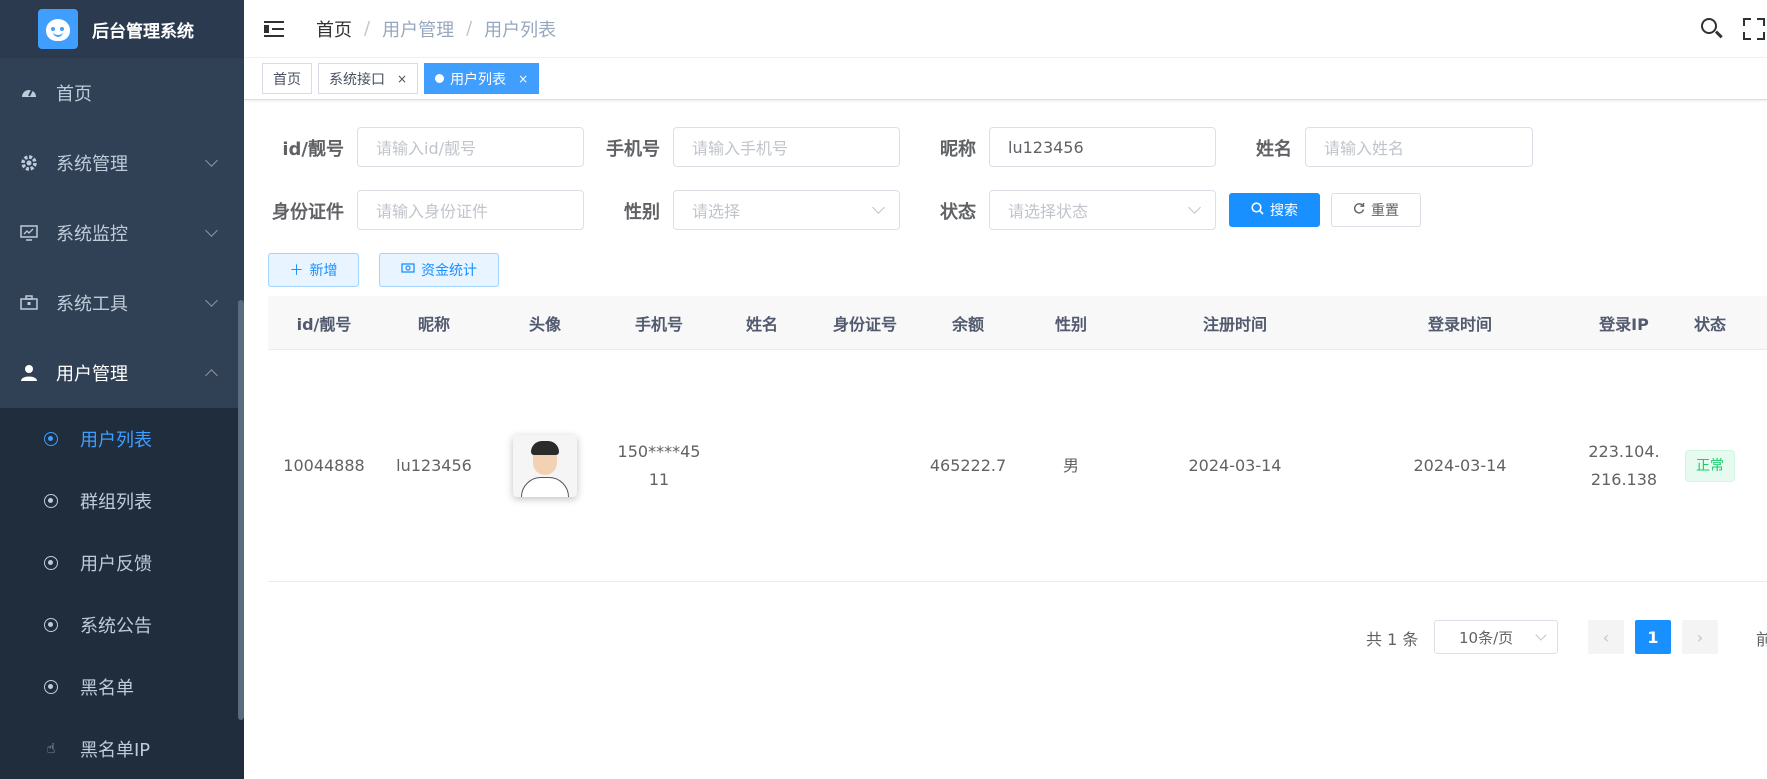 This screenshot has width=1767, height=779. What do you see at coordinates (122, 29) in the screenshot?
I see `logo-area: 后台管理系统` at bounding box center [122, 29].